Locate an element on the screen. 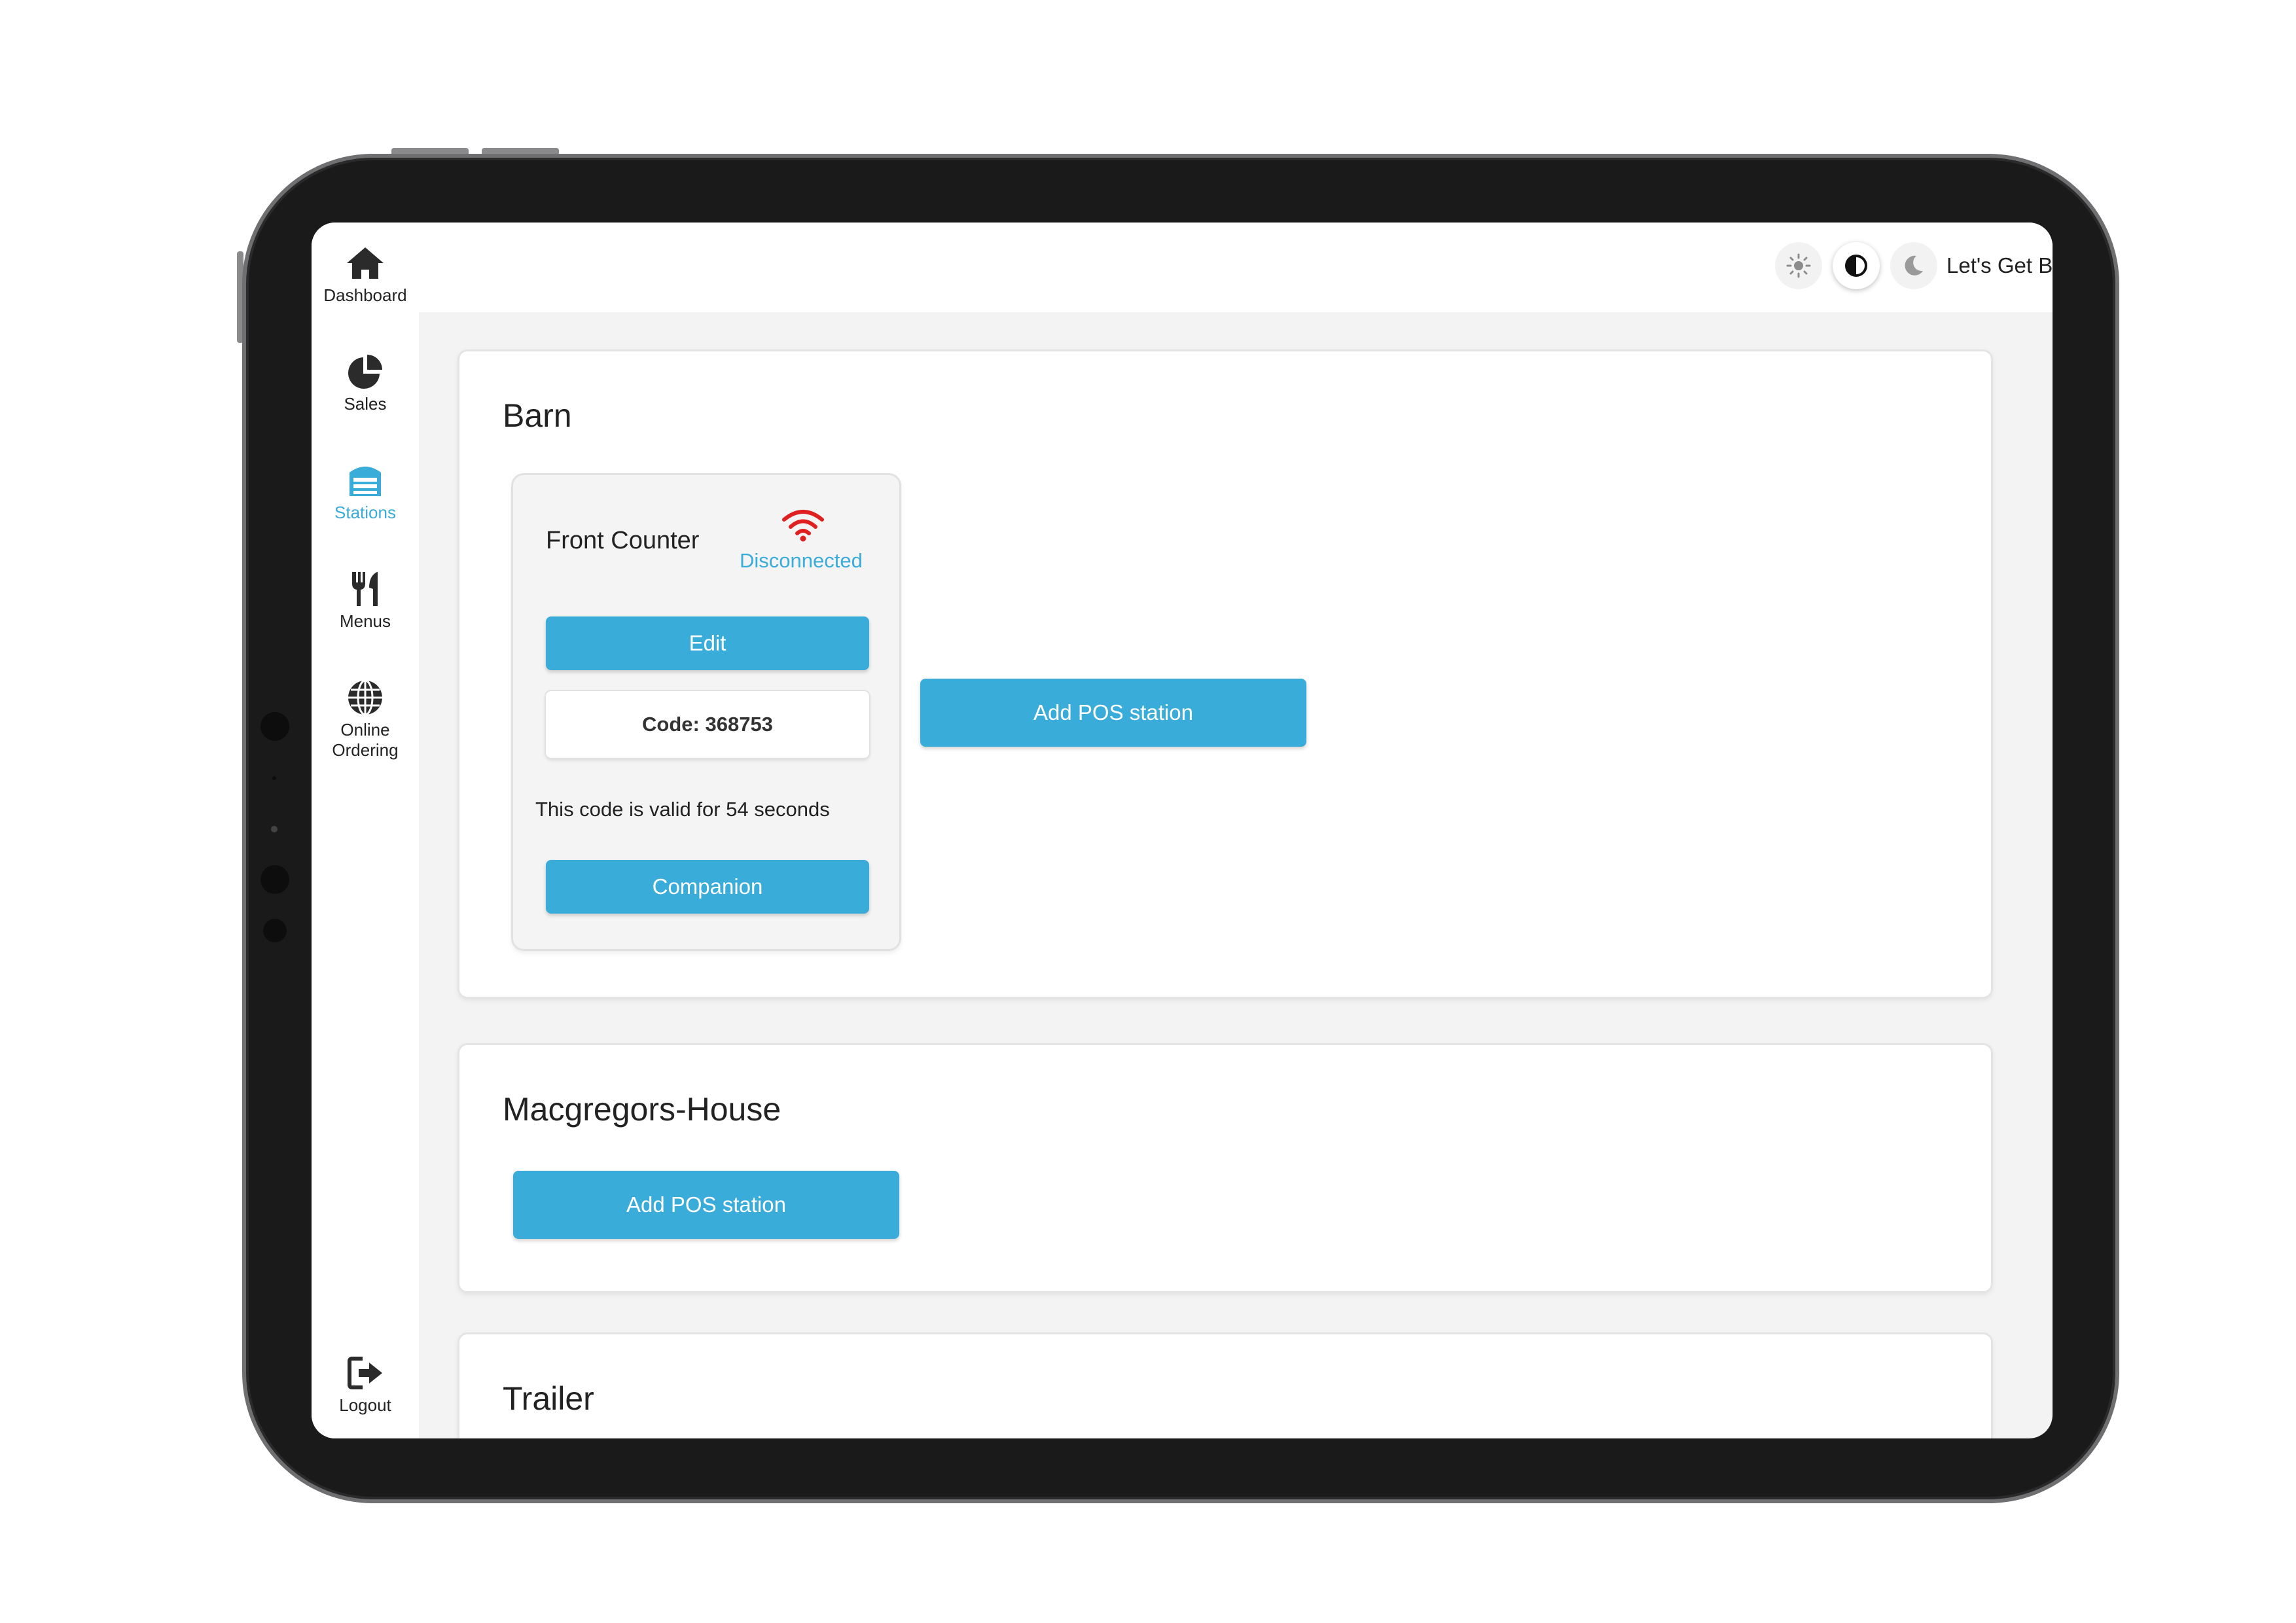  globe-icon is located at coordinates (365, 698).